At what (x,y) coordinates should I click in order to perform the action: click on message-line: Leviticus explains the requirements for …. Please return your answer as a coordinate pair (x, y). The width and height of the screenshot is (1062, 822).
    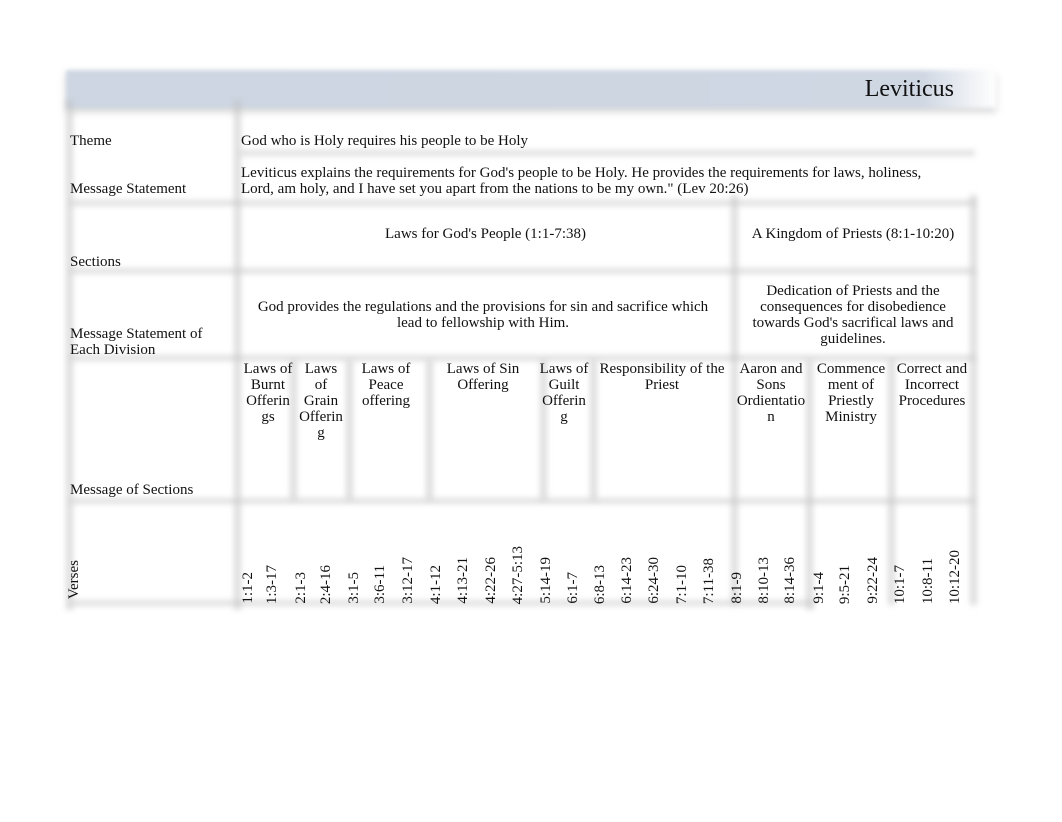
    Looking at the image, I should click on (581, 173).